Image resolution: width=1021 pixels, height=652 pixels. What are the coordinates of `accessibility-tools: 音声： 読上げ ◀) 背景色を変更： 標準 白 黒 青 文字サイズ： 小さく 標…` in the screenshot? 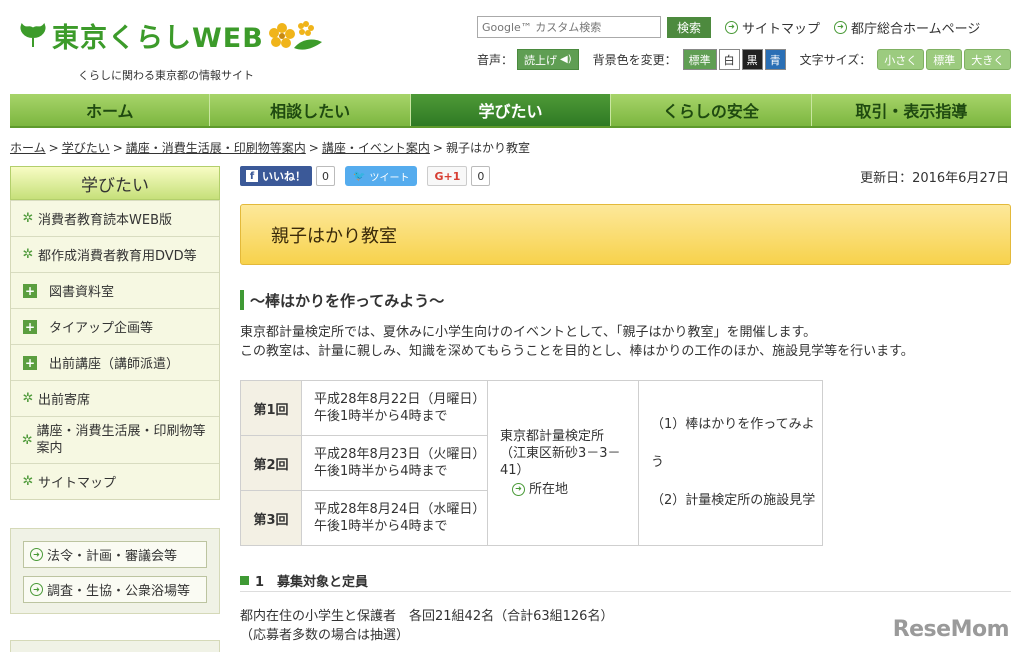 It's located at (744, 59).